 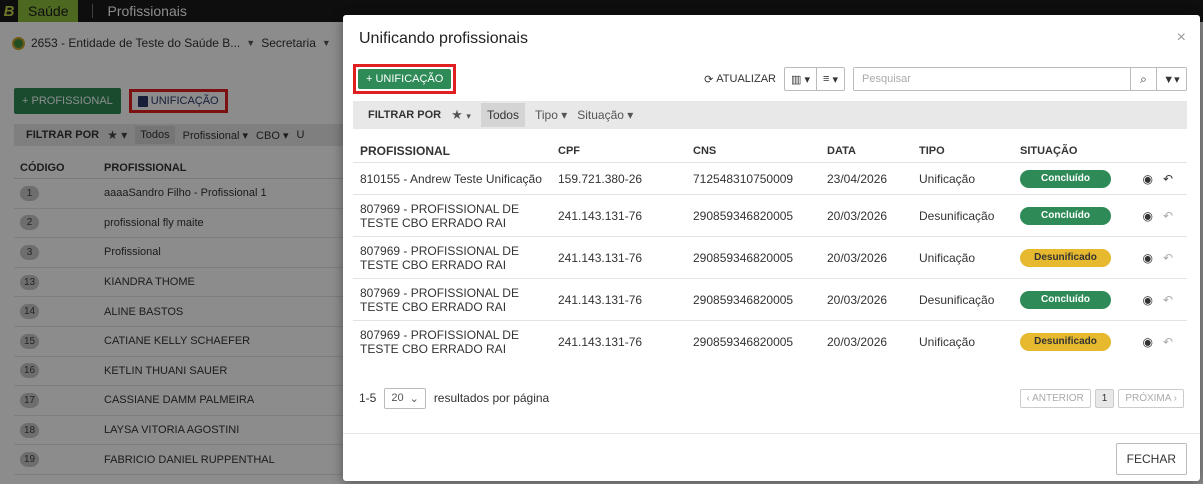 What do you see at coordinates (1171, 79) in the screenshot?
I see `filter-icon: ▼▾` at bounding box center [1171, 79].